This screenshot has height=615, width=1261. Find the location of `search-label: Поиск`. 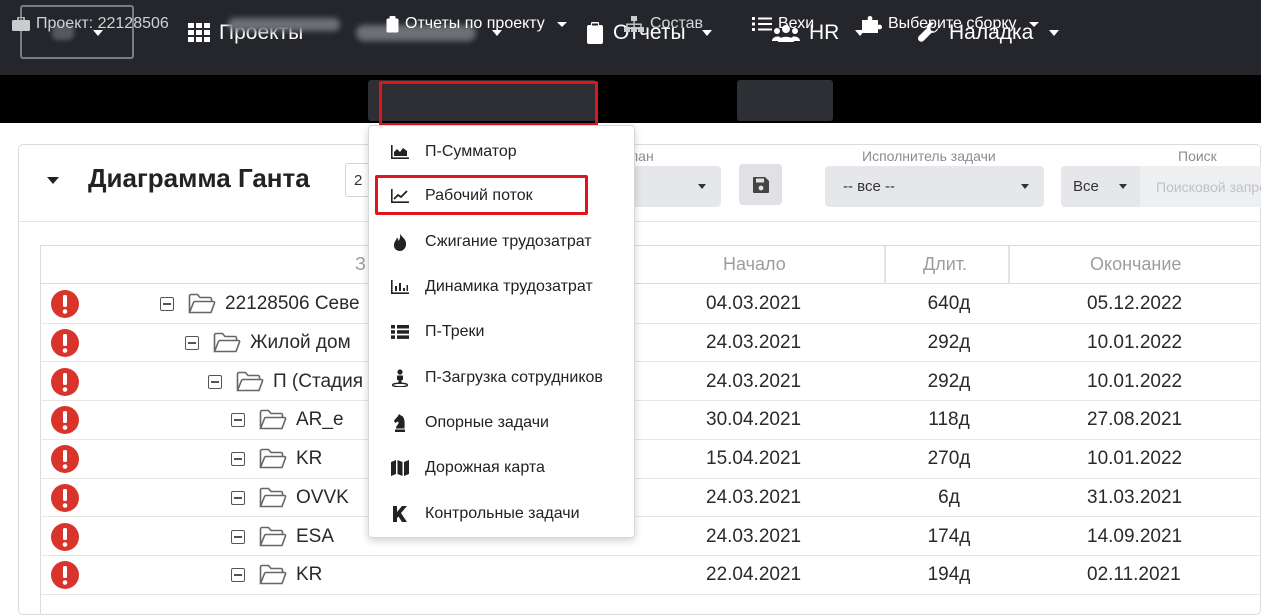

search-label: Поиск is located at coordinates (1197, 156).